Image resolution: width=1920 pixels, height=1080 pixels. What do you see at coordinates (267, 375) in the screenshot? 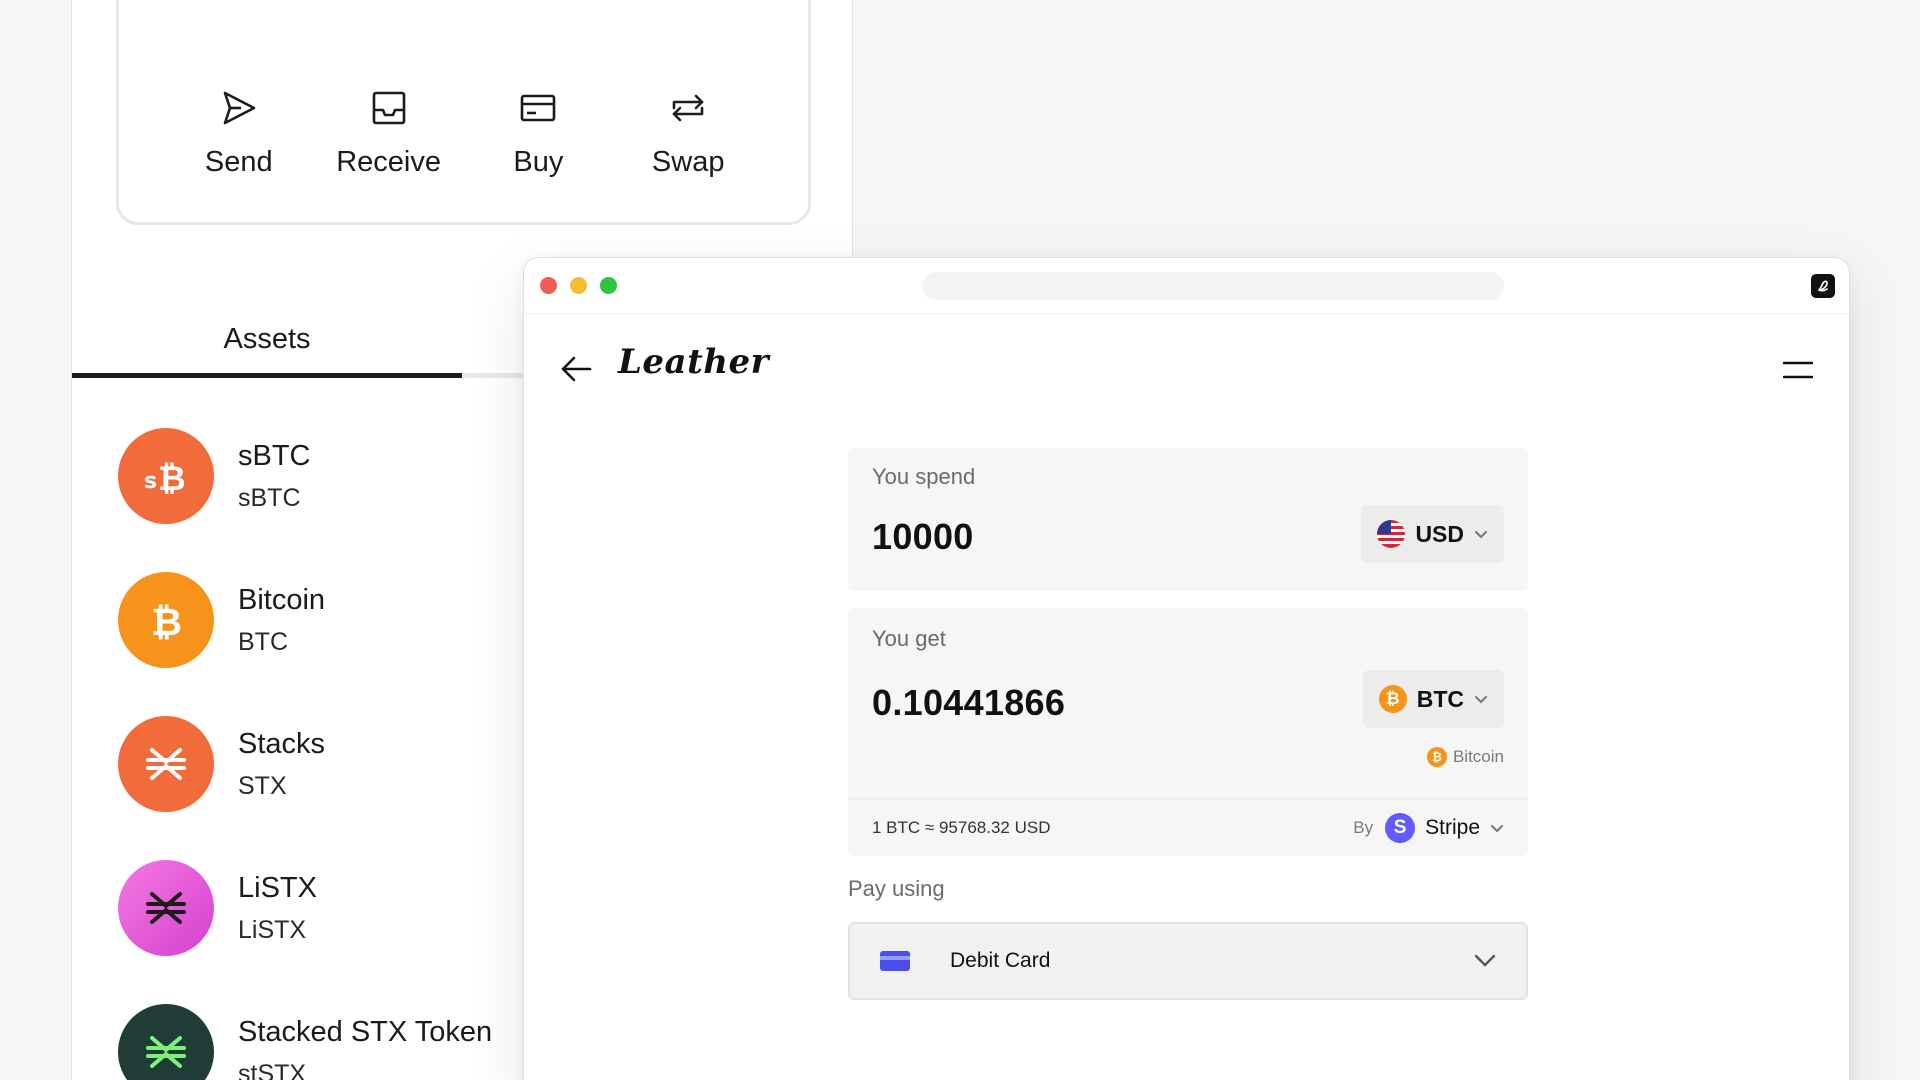
I see `active-tab-indicator` at bounding box center [267, 375].